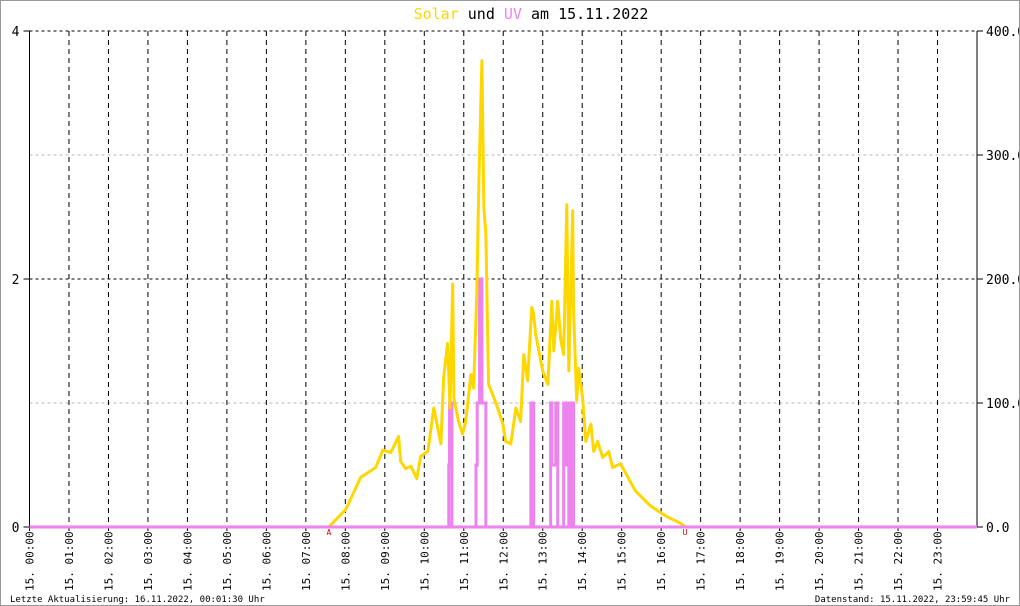  Describe the element at coordinates (306, 561) in the screenshot. I see `x-tick-label: 15. 07:00` at that location.